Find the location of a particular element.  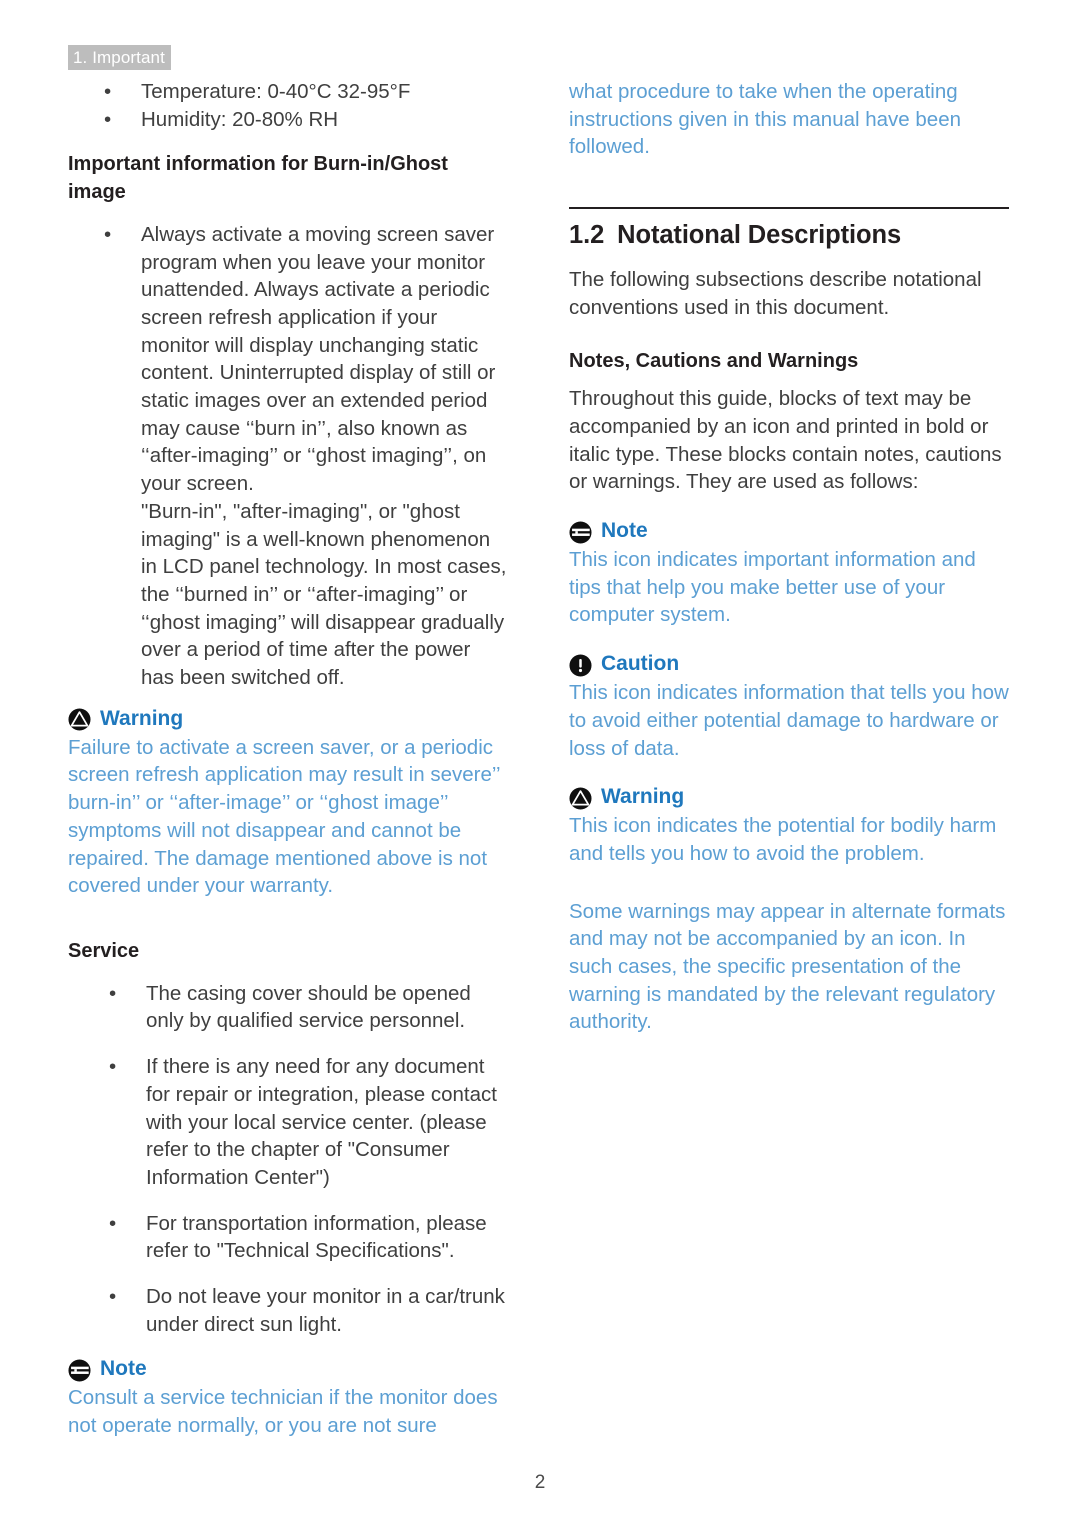

list-item: • Temperature: 0-40°C 32-95°F is located at coordinates (288, 92).